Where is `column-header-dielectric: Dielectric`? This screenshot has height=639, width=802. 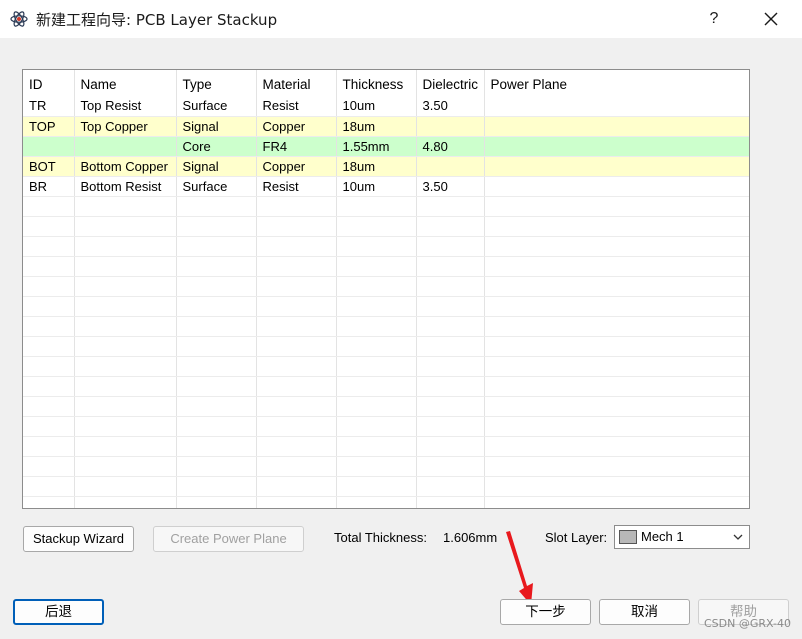
column-header-dielectric: Dielectric is located at coordinates (450, 83).